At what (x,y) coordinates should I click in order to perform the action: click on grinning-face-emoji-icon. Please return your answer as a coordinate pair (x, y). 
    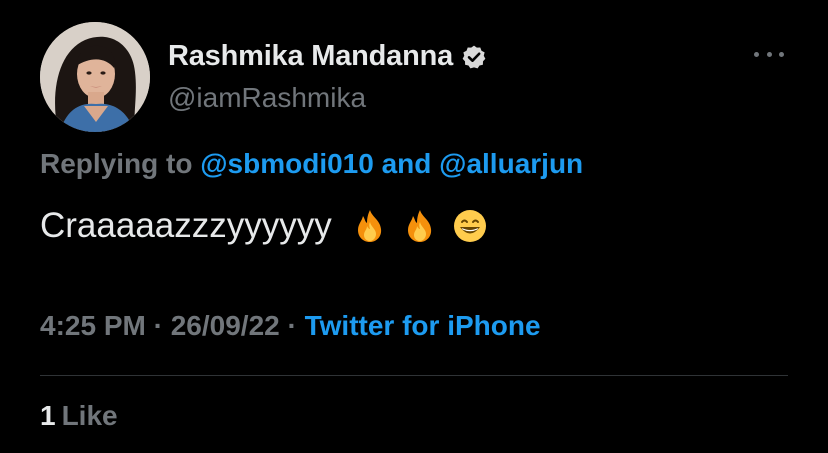
    Looking at the image, I should click on (469, 226).